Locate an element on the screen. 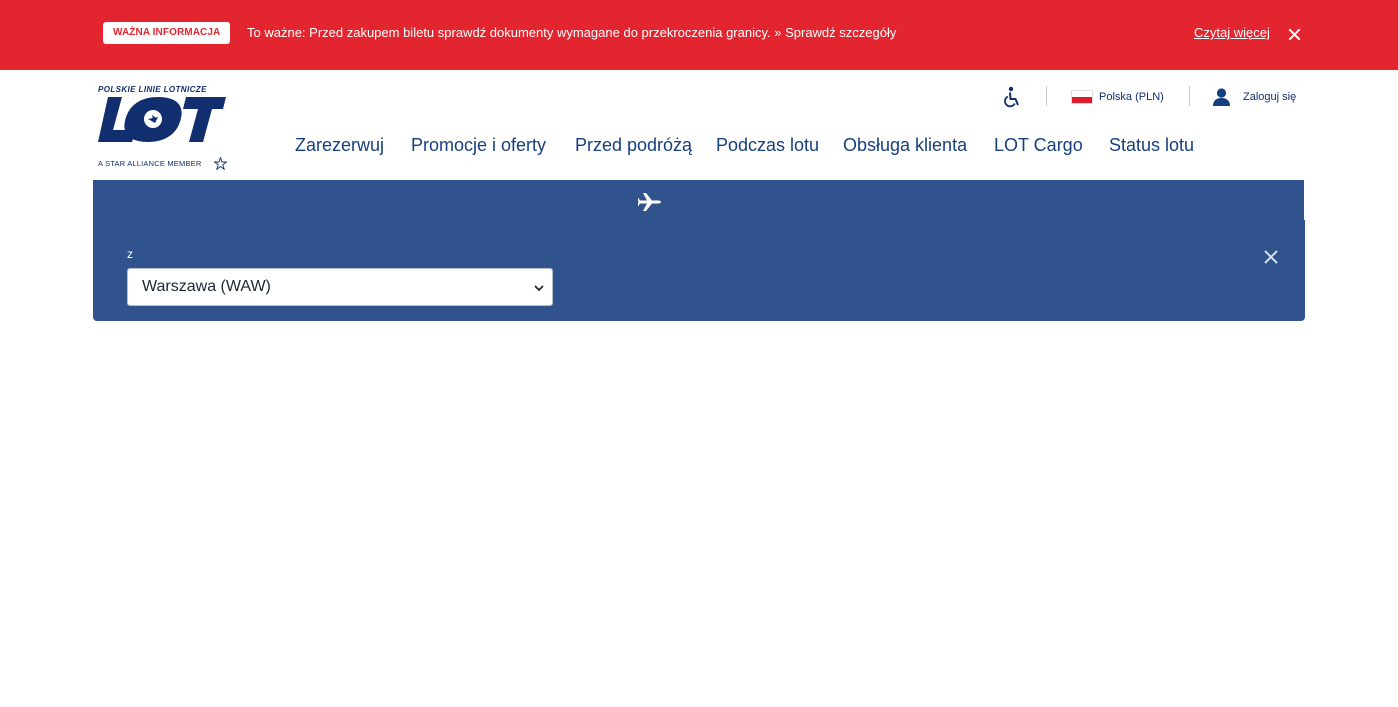 The image size is (1398, 707). login-label: Zaloguj się is located at coordinates (1270, 97).